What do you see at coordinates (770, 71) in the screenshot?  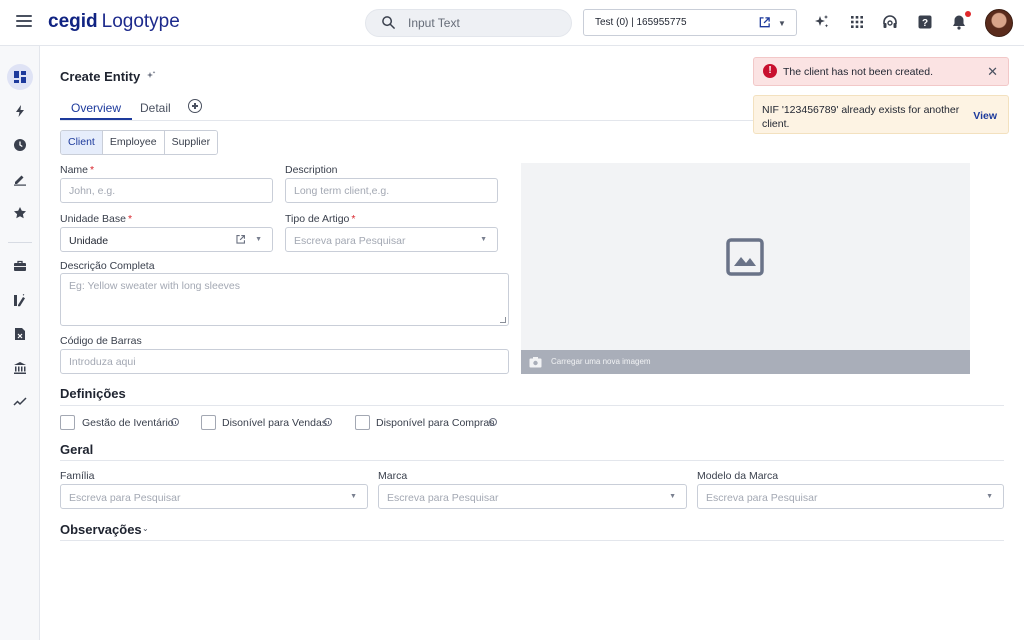 I see `error-icon: !` at bounding box center [770, 71].